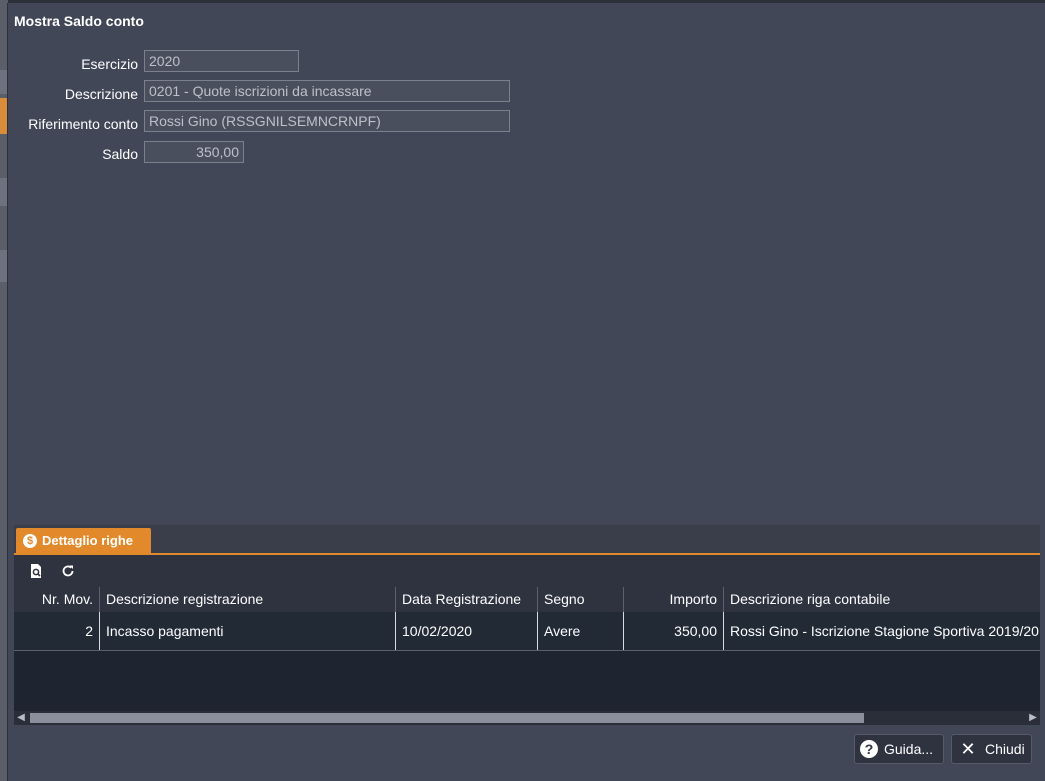 Image resolution: width=1045 pixels, height=781 pixels. I want to click on descrizione-label: Descrizione, so click(101, 94).